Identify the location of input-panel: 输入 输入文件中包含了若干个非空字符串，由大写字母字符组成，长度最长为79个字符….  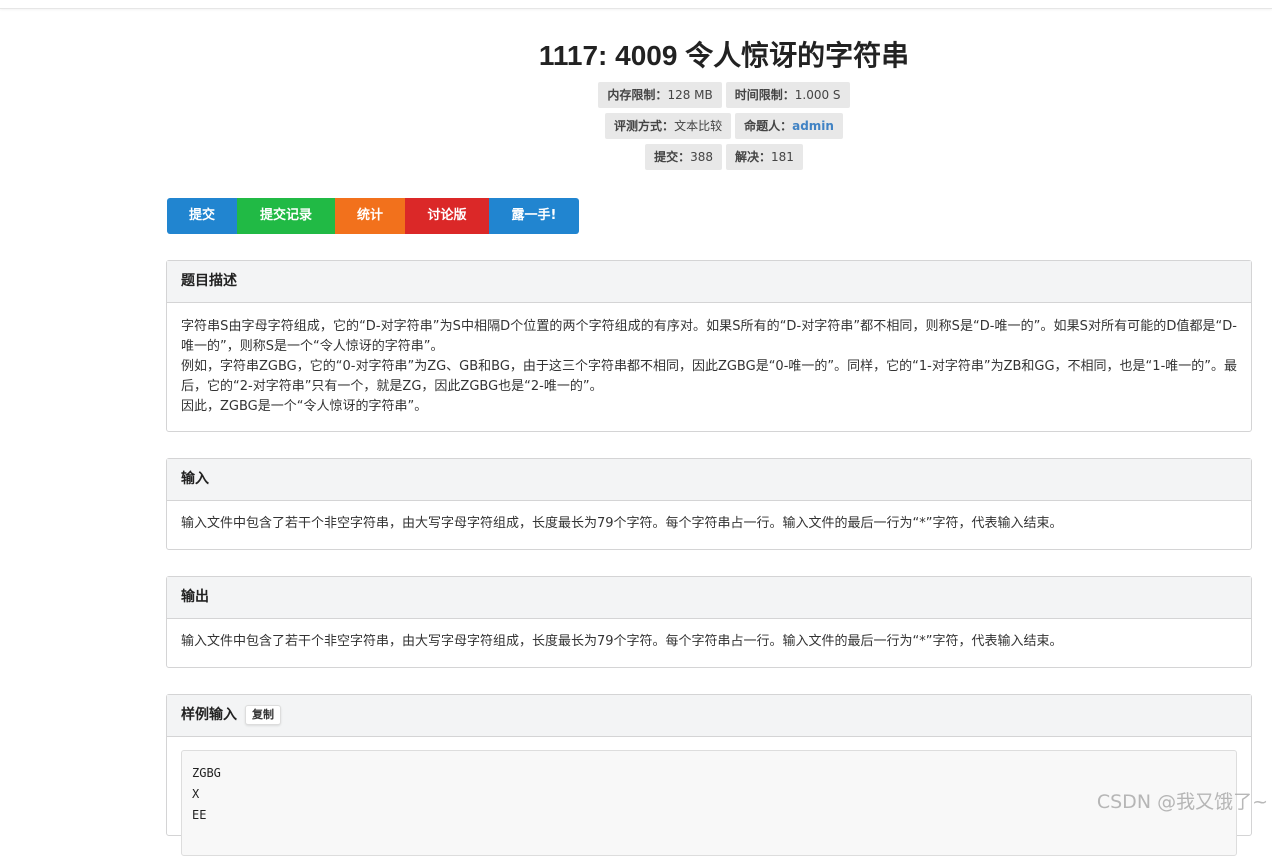
(709, 504).